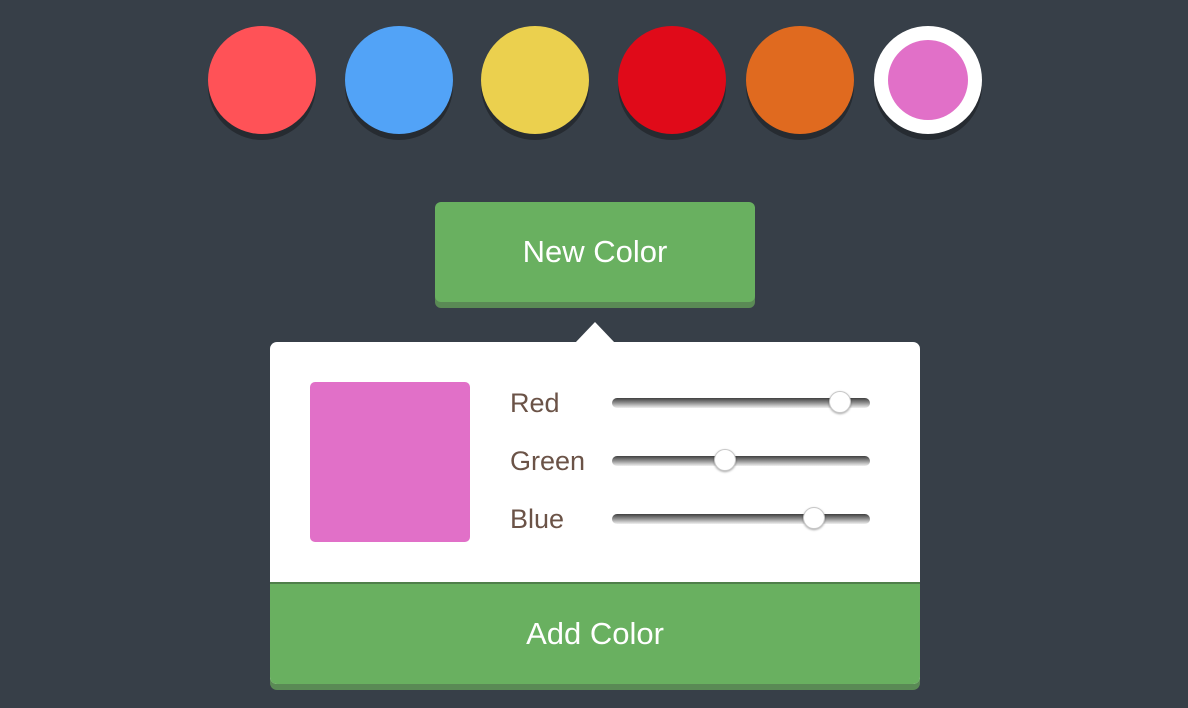 This screenshot has height=708, width=1188. I want to click on color-swatch-yellow, so click(535, 80).